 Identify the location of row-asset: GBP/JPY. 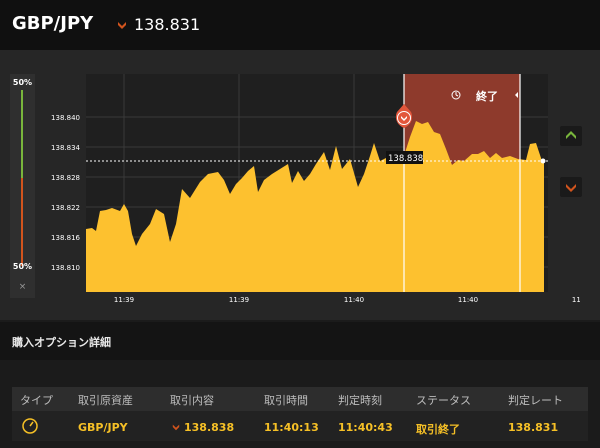
(103, 427).